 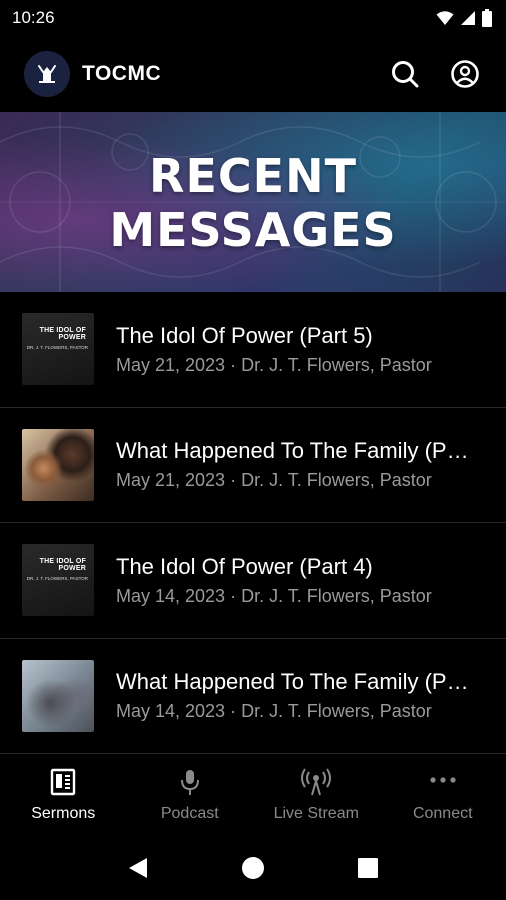 What do you see at coordinates (63, 813) in the screenshot?
I see `nav-label: Sermons` at bounding box center [63, 813].